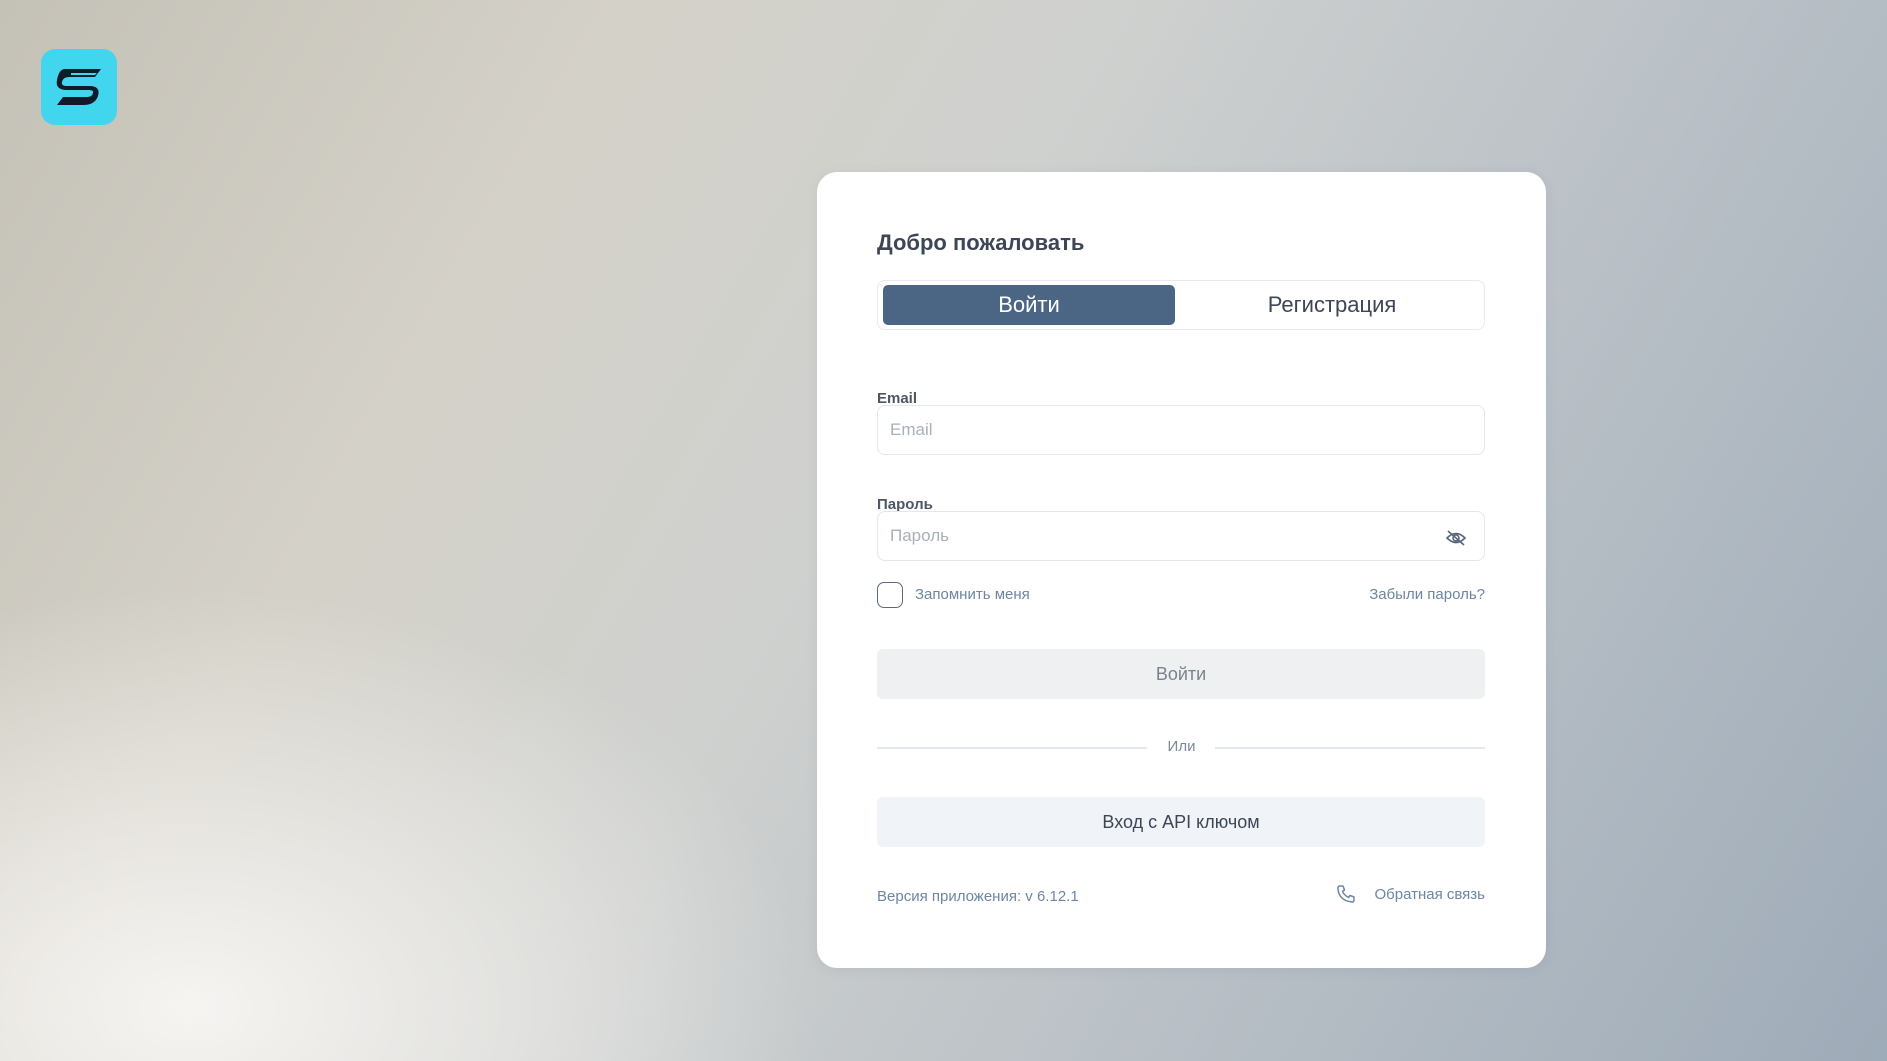 This screenshot has height=1061, width=1887. I want to click on divider-line-right, so click(1350, 748).